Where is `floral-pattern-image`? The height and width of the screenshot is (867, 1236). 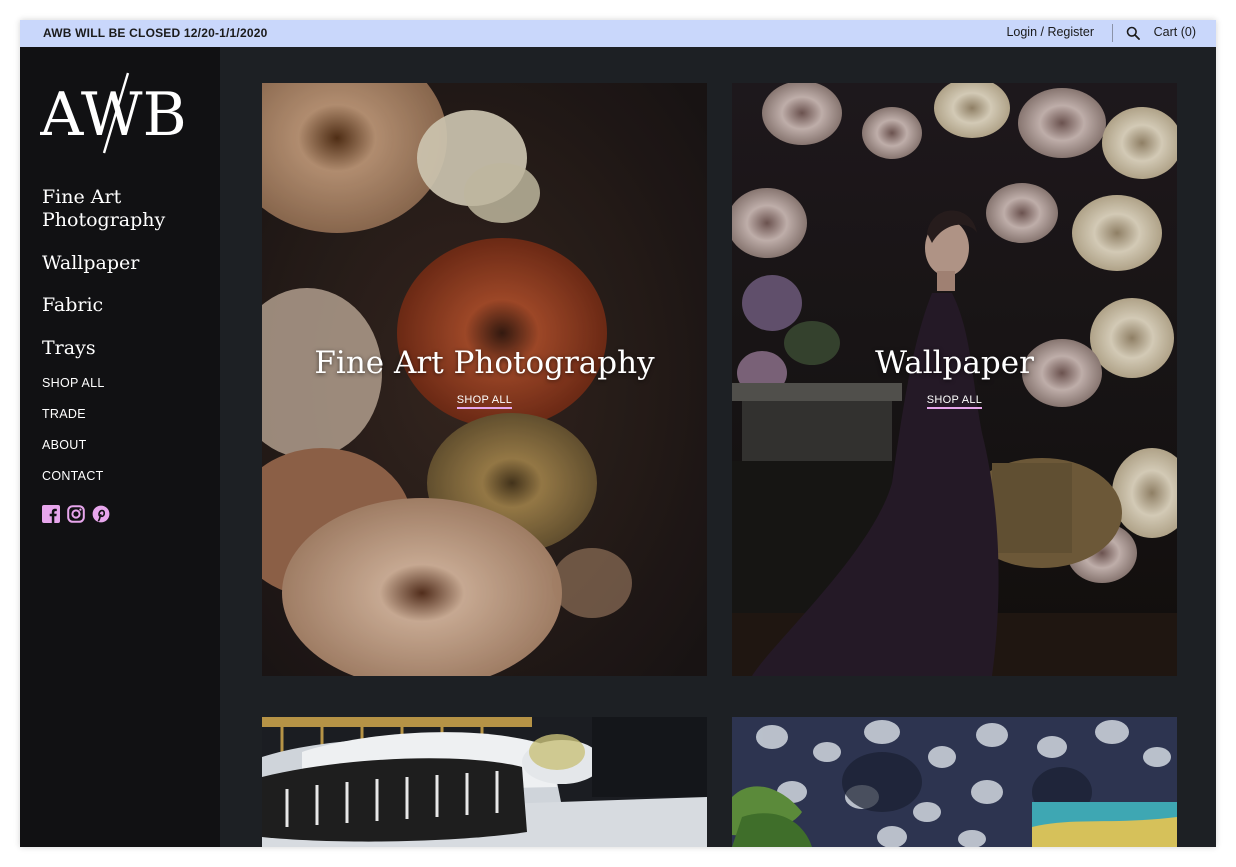 floral-pattern-image is located at coordinates (954, 782).